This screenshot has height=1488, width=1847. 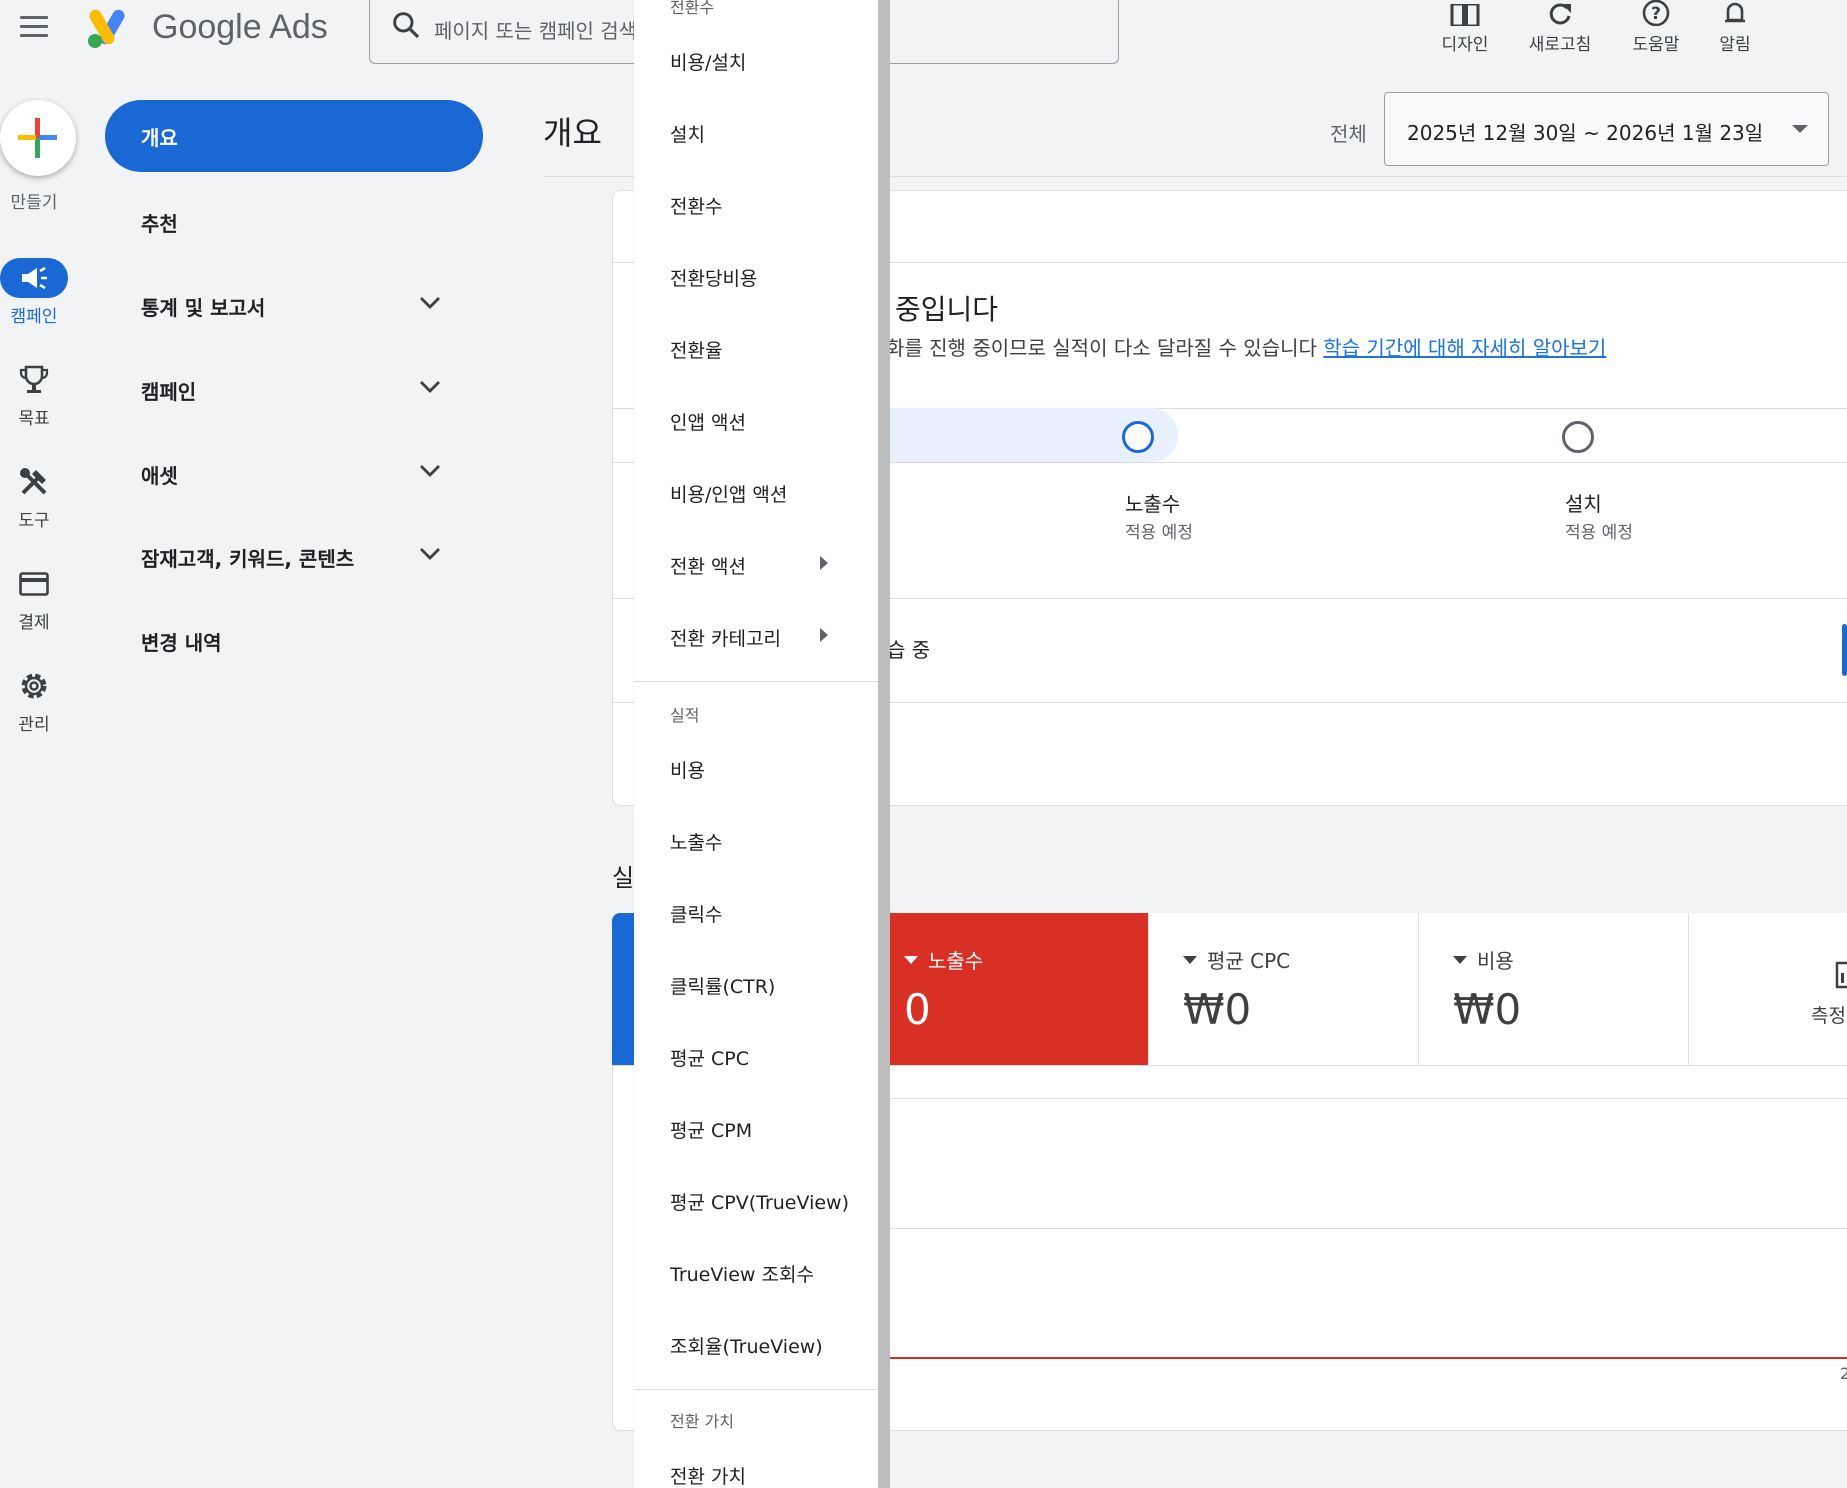 I want to click on main-menu-icon, so click(x=34, y=27).